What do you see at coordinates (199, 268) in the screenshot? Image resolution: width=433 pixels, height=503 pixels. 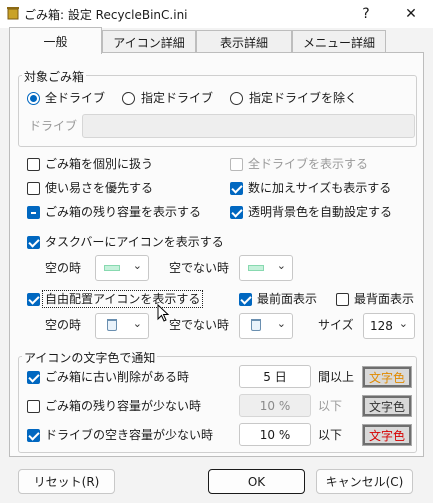 I see `taskbar-nonempty-label: 空でない時` at bounding box center [199, 268].